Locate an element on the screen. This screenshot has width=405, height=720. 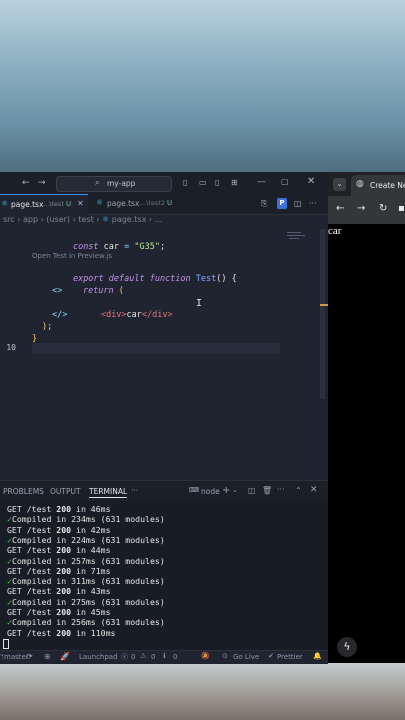
prettier-label: Prettier is located at coordinates (290, 657).